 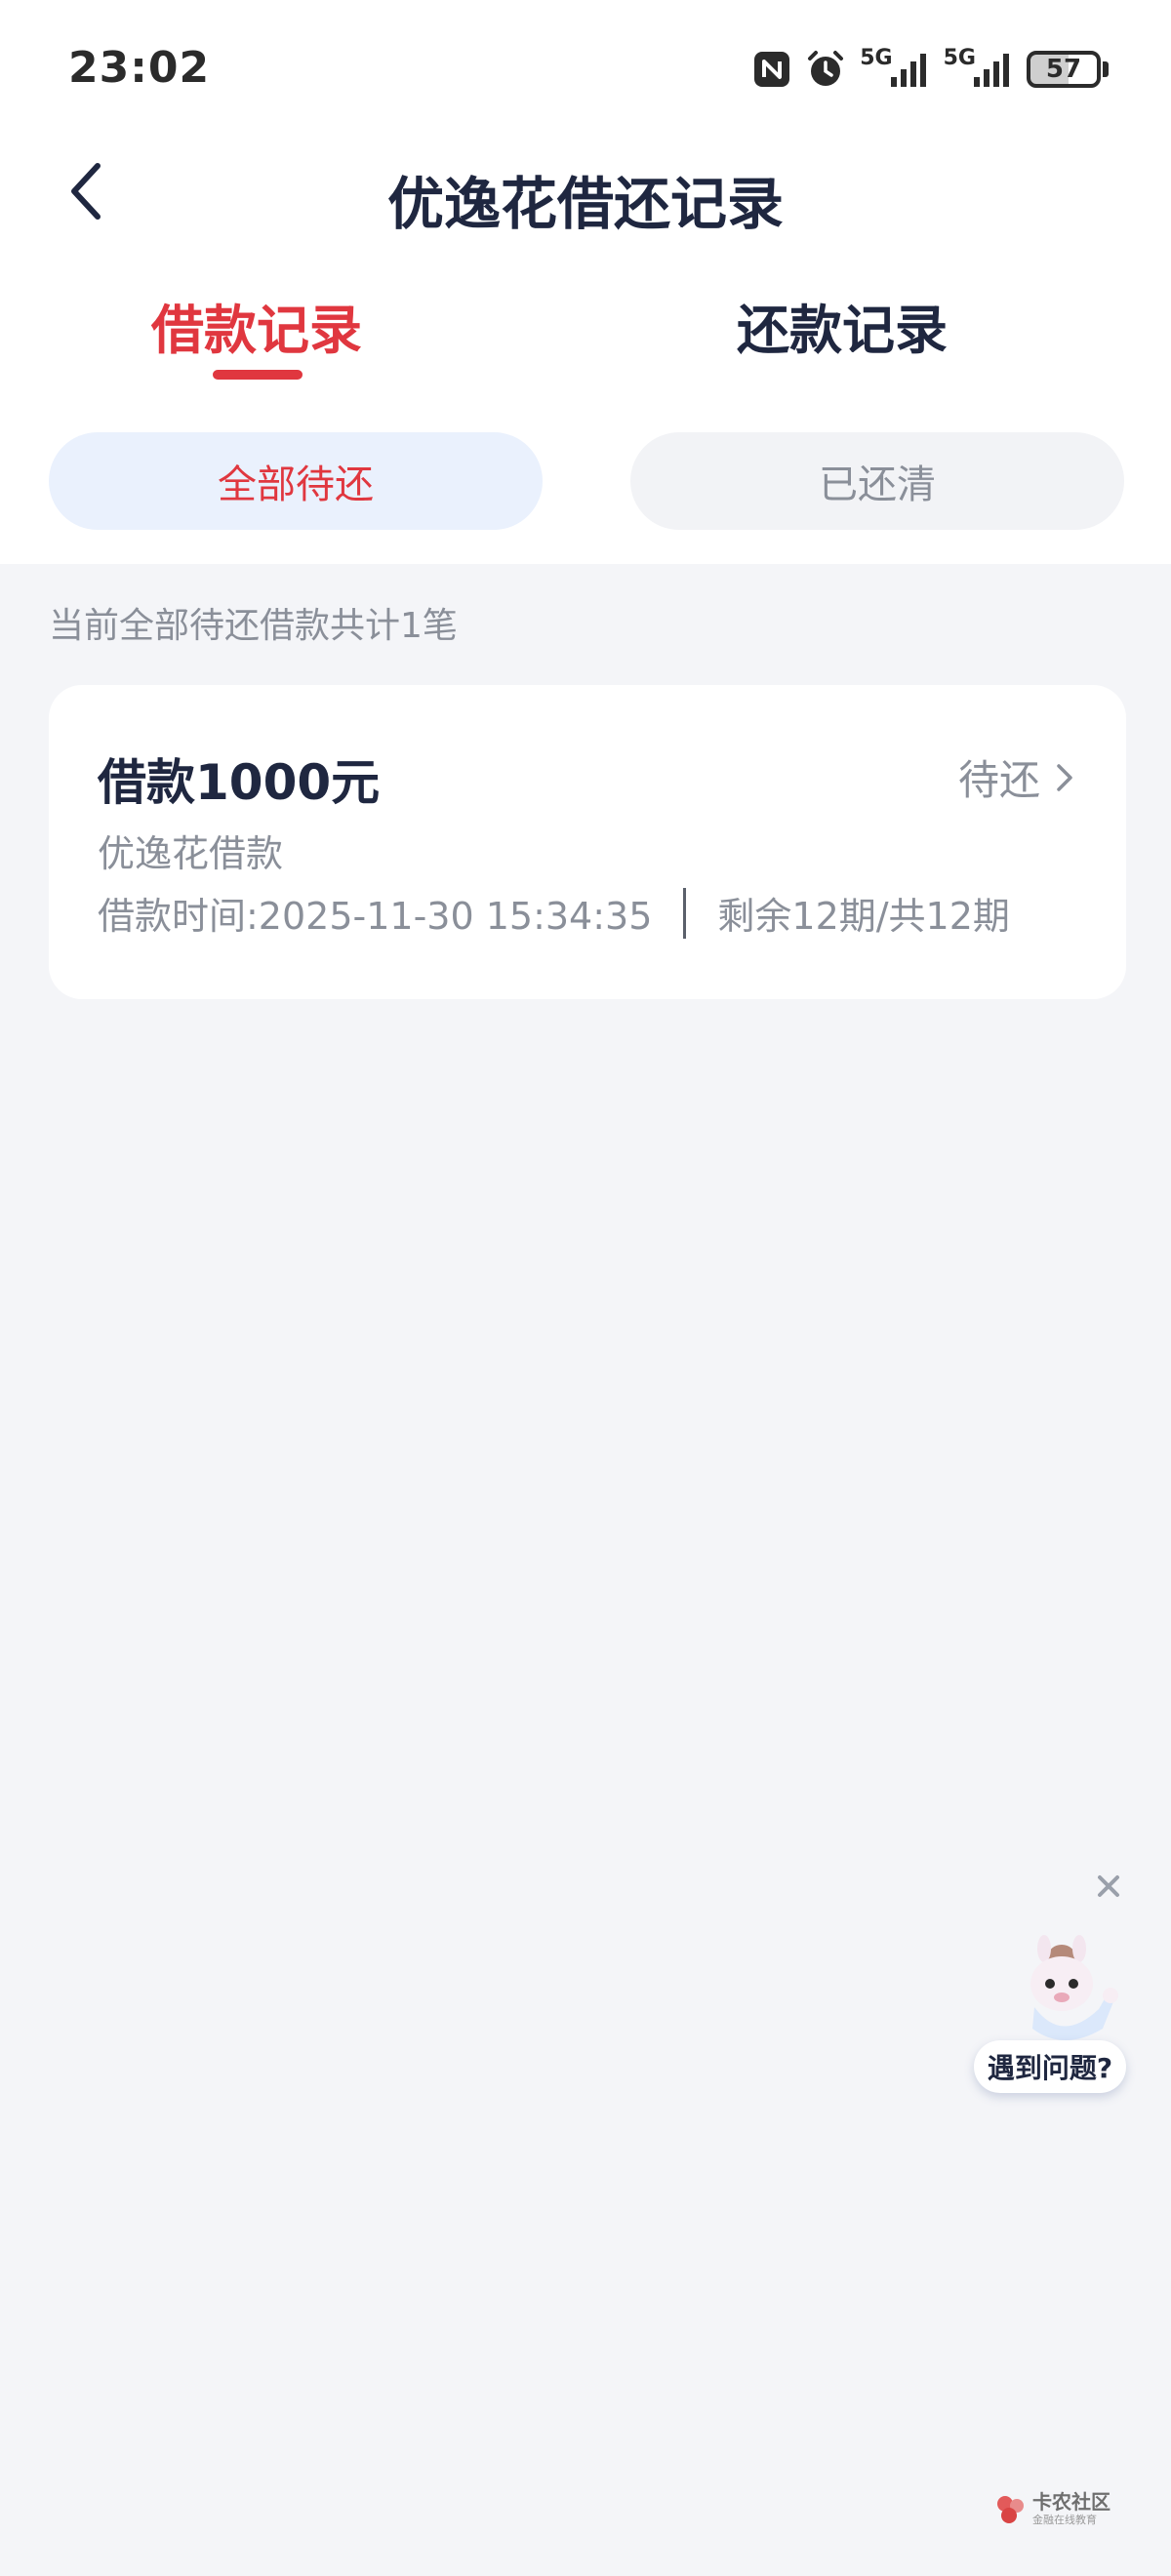 I want to click on watermark: 卡农社区 金融在线教育, so click(x=1071, y=2510).